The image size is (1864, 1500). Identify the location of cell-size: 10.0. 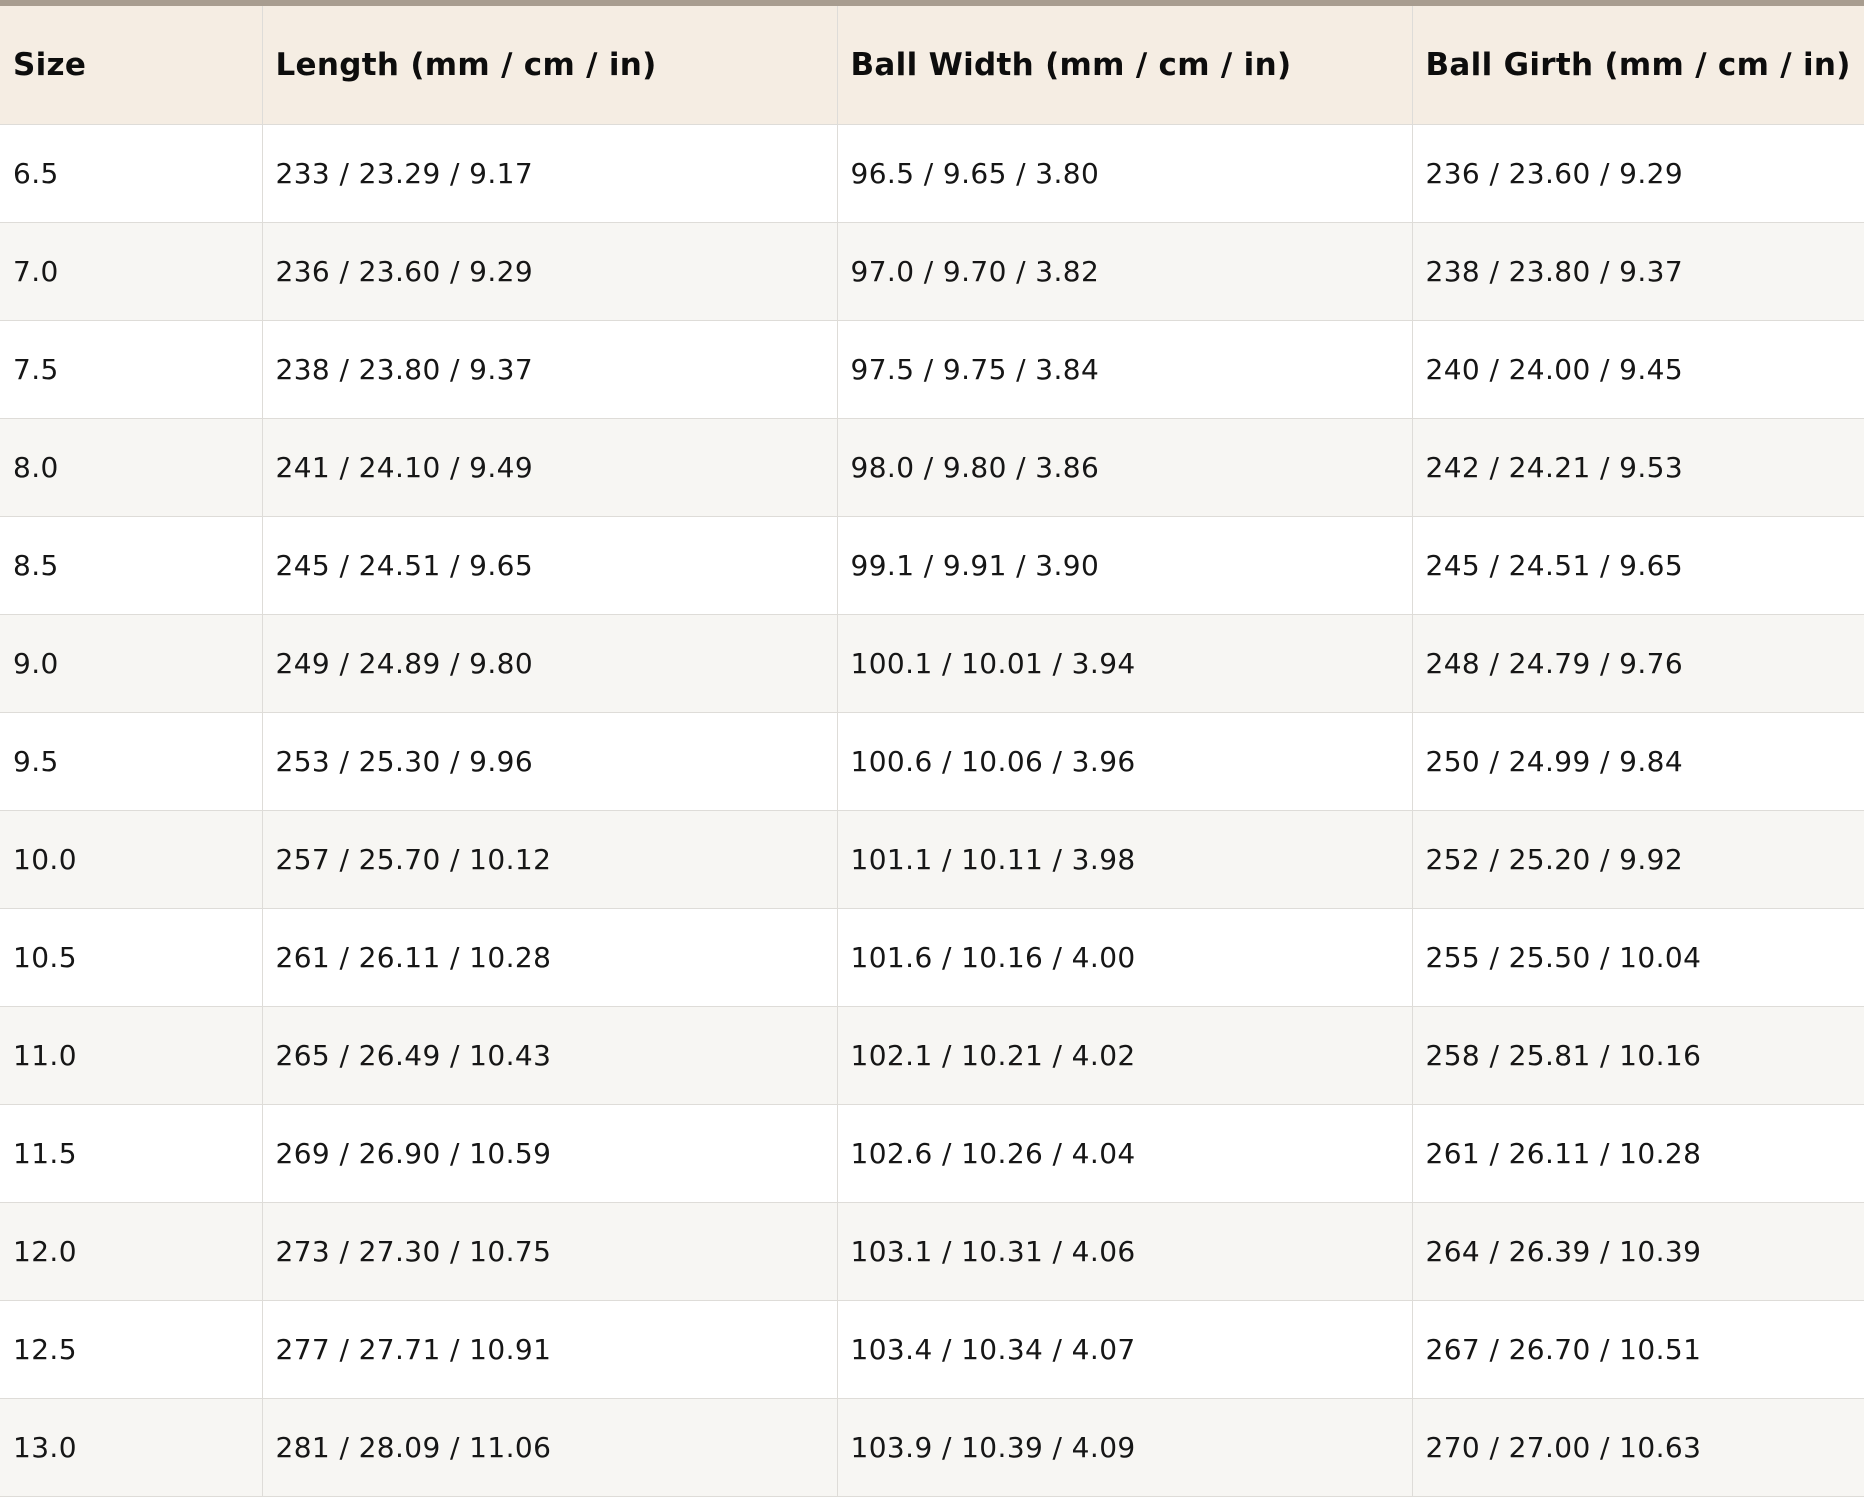
(131, 859).